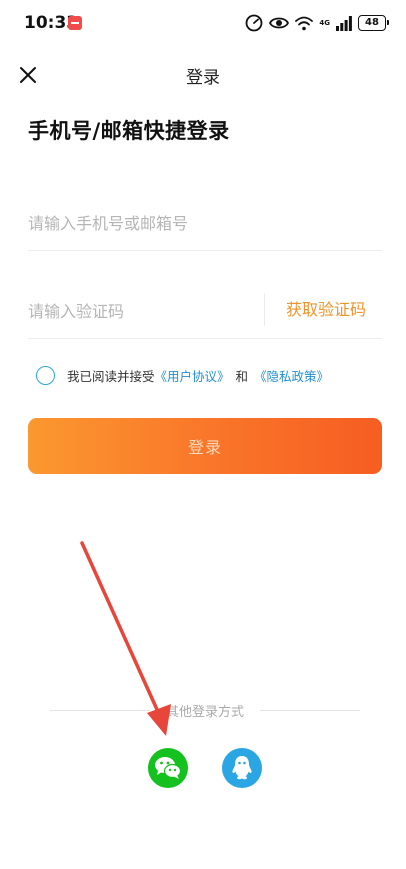 Image resolution: width=406 pixels, height=869 pixels. What do you see at coordinates (324, 22) in the screenshot?
I see `network-type: 4G` at bounding box center [324, 22].